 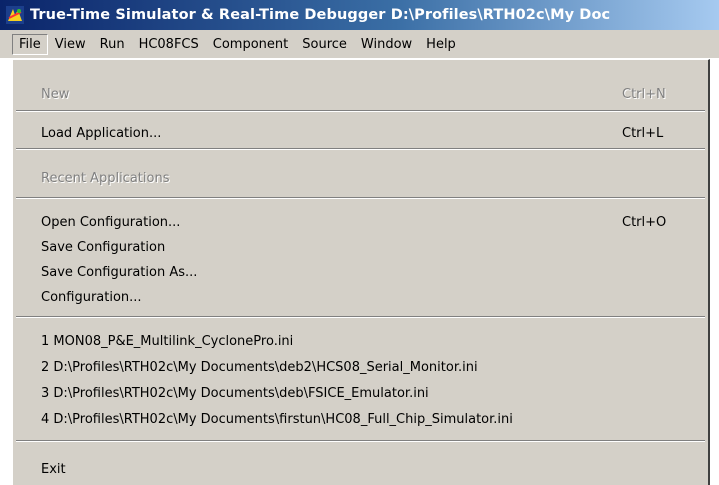 I want to click on recent-config-label: 1 MON08_P&E_Multilink_CyclonePro.ini, so click(x=167, y=341).